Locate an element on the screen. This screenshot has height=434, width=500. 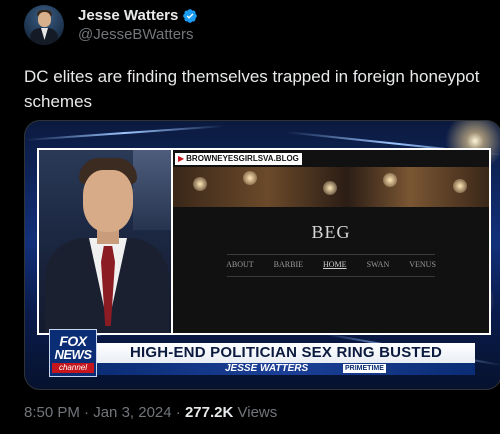
site-nav-item: ABOUT is located at coordinates (240, 264).